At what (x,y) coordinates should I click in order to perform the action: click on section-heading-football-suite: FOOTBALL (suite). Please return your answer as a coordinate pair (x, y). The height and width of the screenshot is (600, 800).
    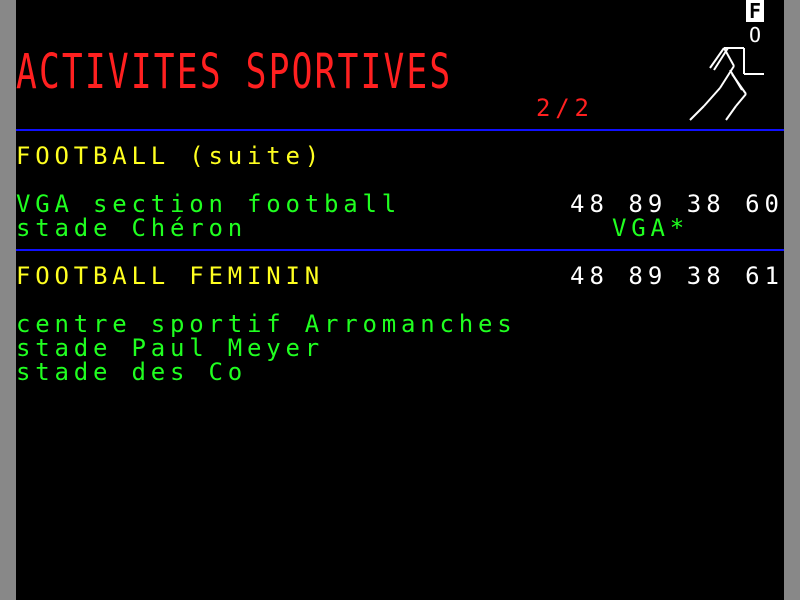
    Looking at the image, I should click on (170, 156).